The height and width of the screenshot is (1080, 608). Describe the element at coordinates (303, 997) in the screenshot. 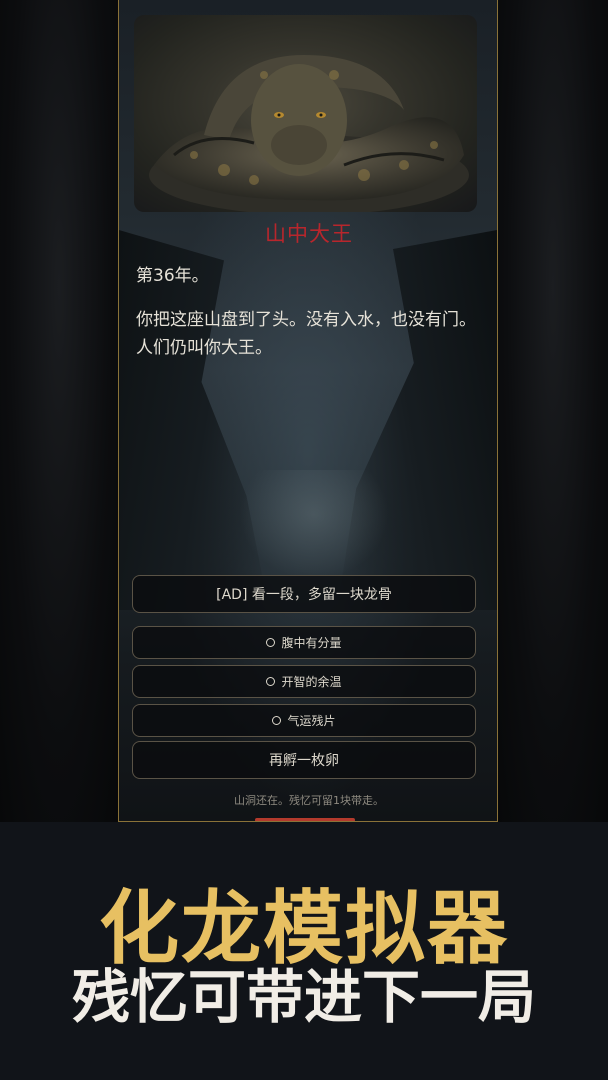

I see `promo-subtitle: 残忆可带进下一局` at that location.